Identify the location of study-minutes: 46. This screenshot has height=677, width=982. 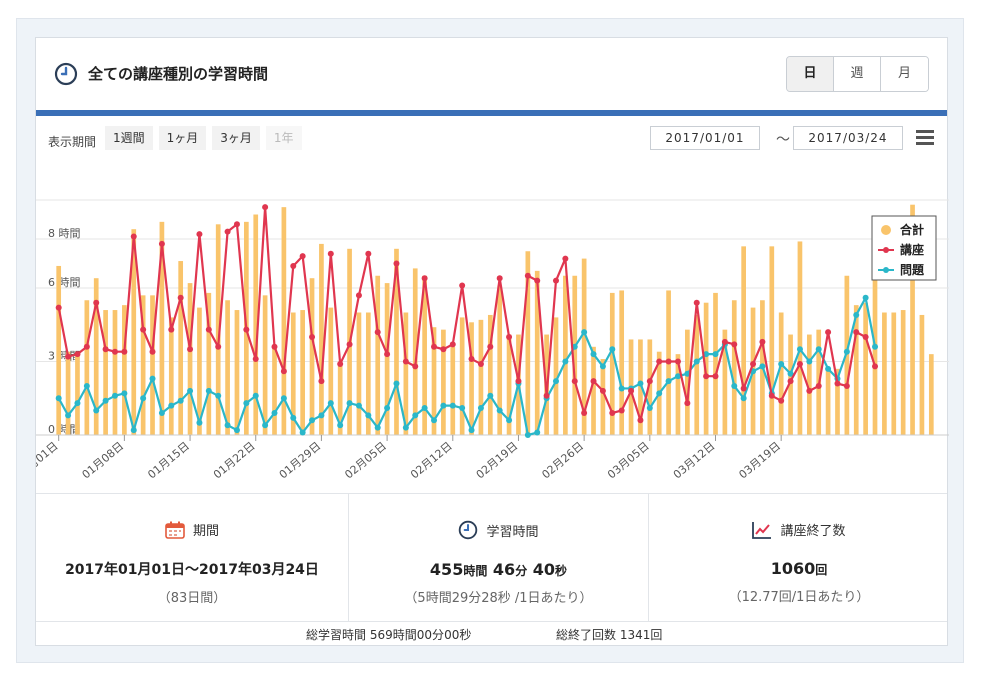
(504, 569).